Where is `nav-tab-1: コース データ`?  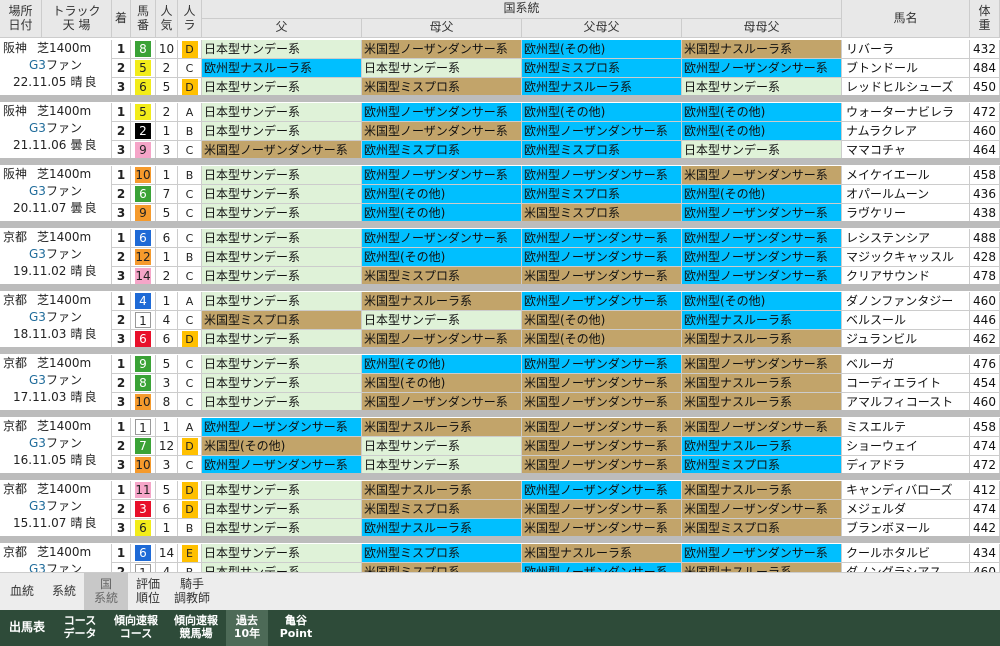
nav-tab-1: コース データ is located at coordinates (80, 628).